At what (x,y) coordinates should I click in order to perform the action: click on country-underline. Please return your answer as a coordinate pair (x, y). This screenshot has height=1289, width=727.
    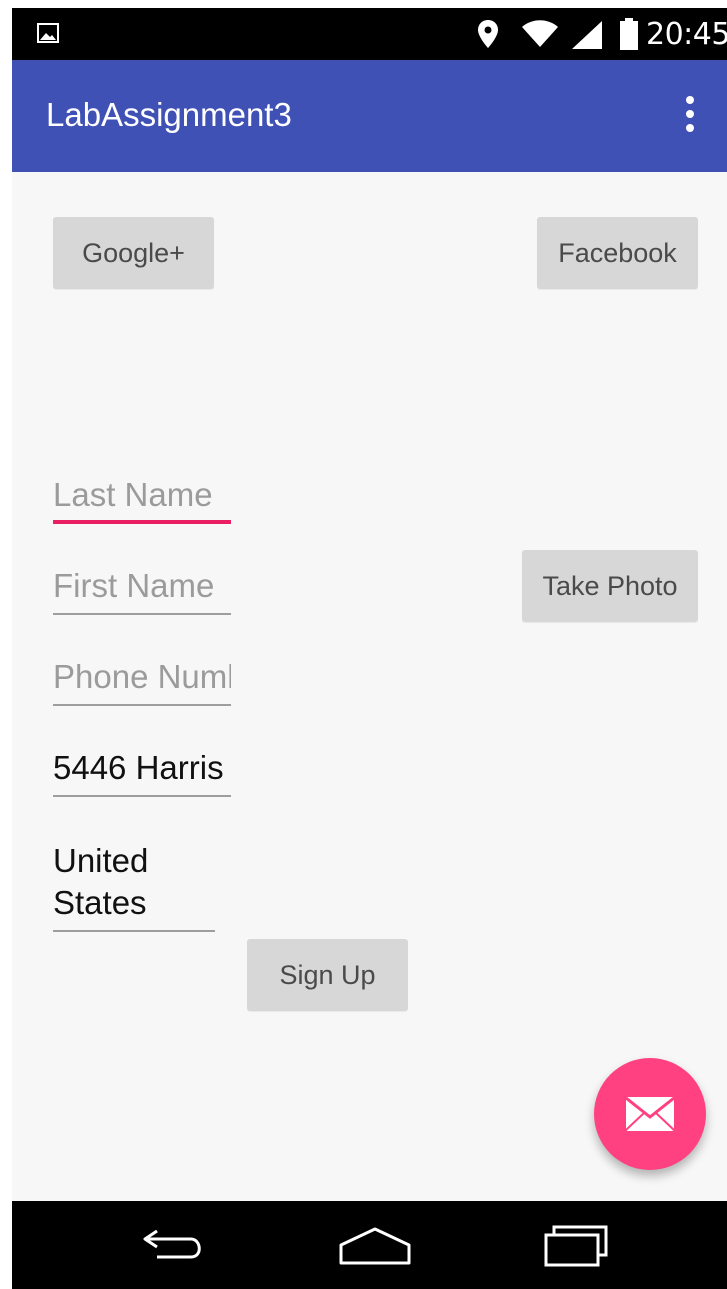
    Looking at the image, I should click on (134, 931).